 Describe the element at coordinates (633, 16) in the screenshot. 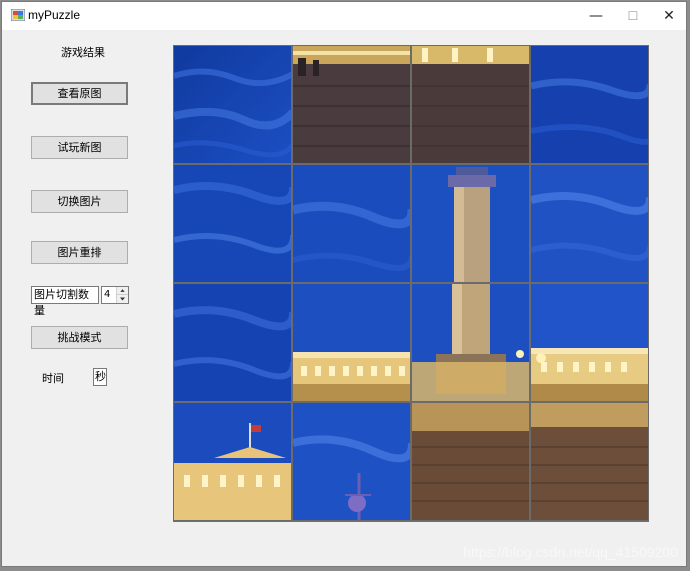

I see `maximize-button: ☐` at that location.